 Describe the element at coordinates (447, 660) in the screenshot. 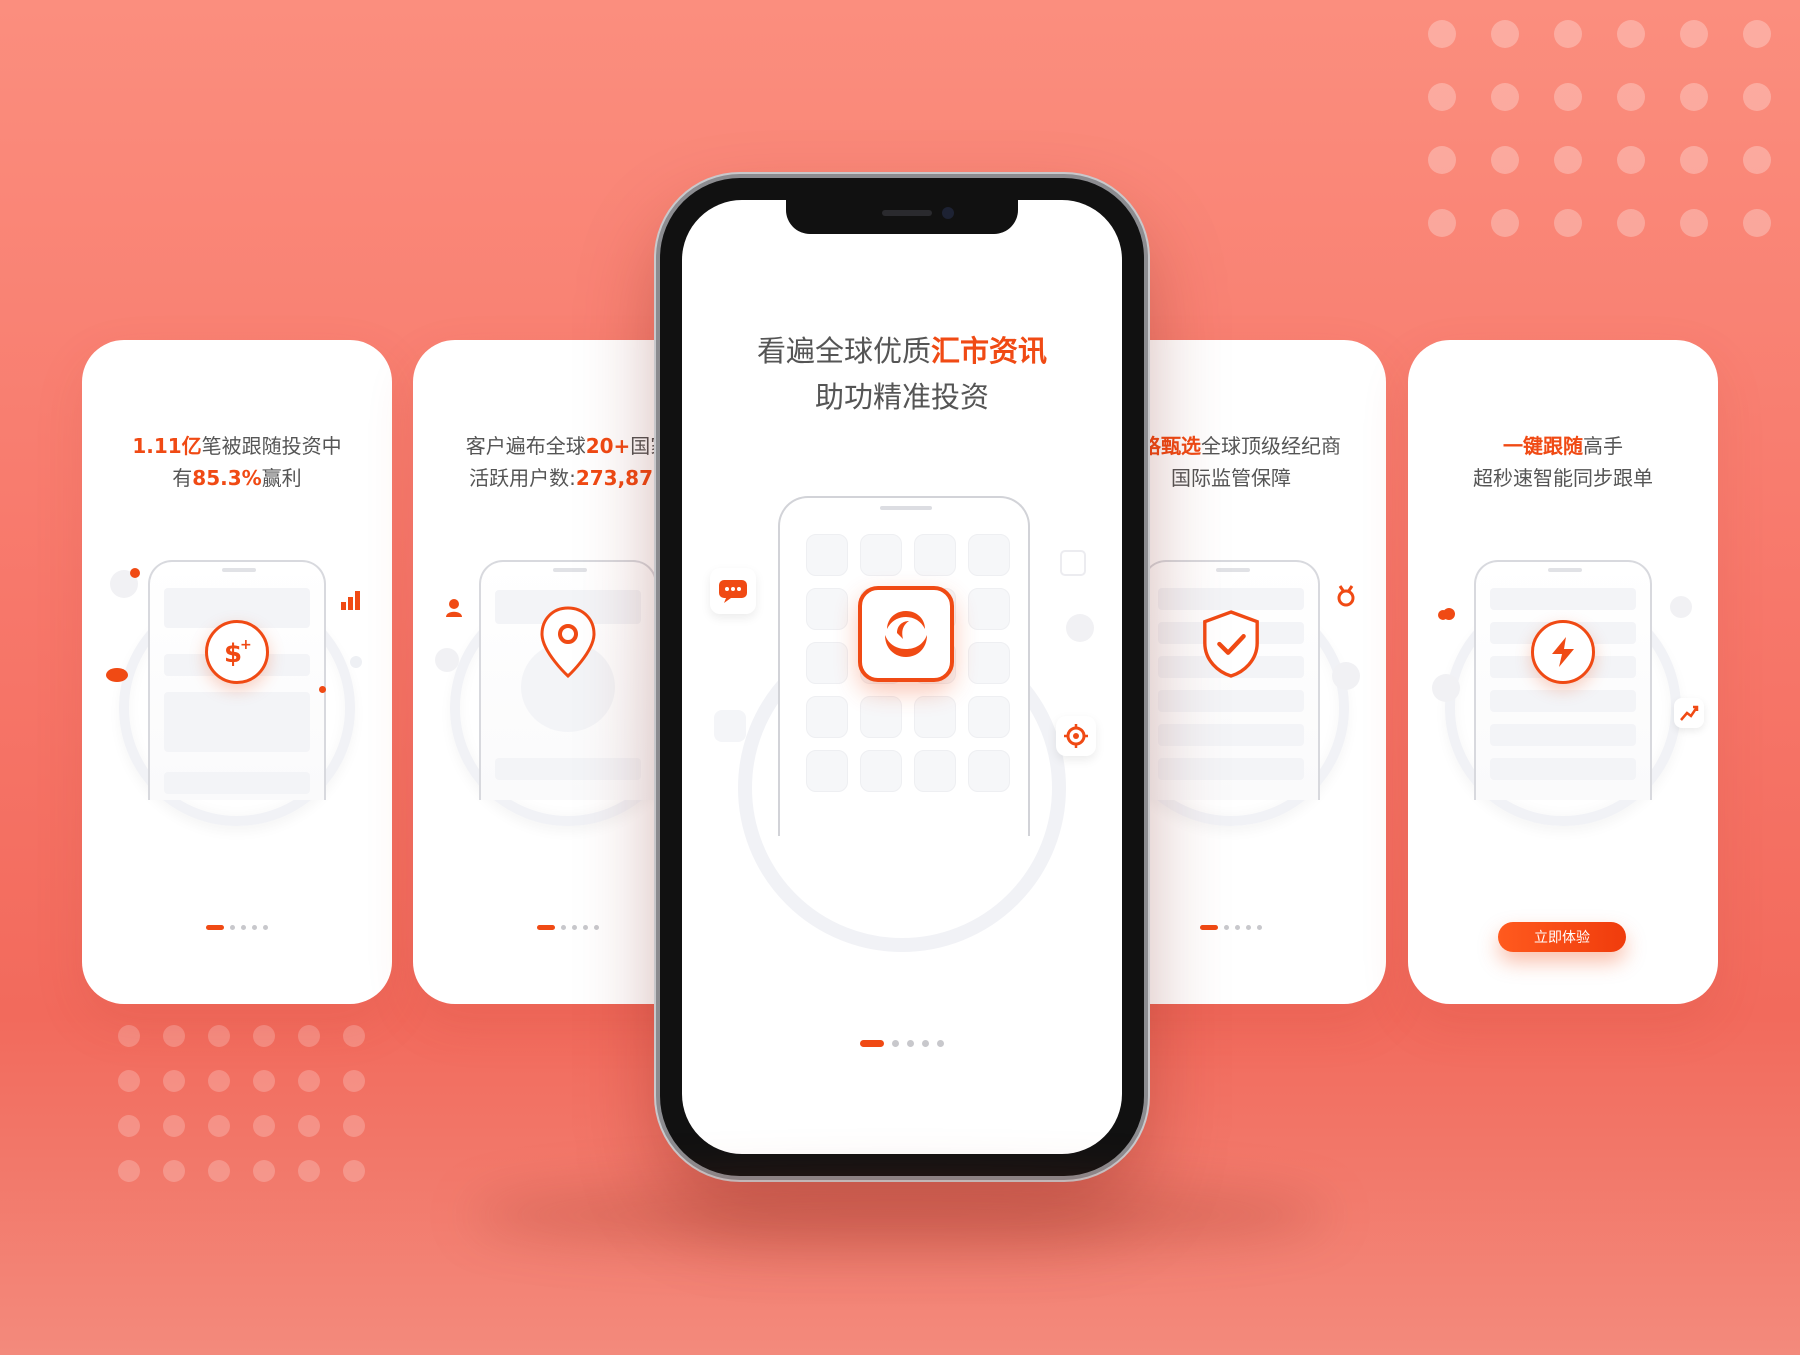

I see `map-pin-icon` at that location.